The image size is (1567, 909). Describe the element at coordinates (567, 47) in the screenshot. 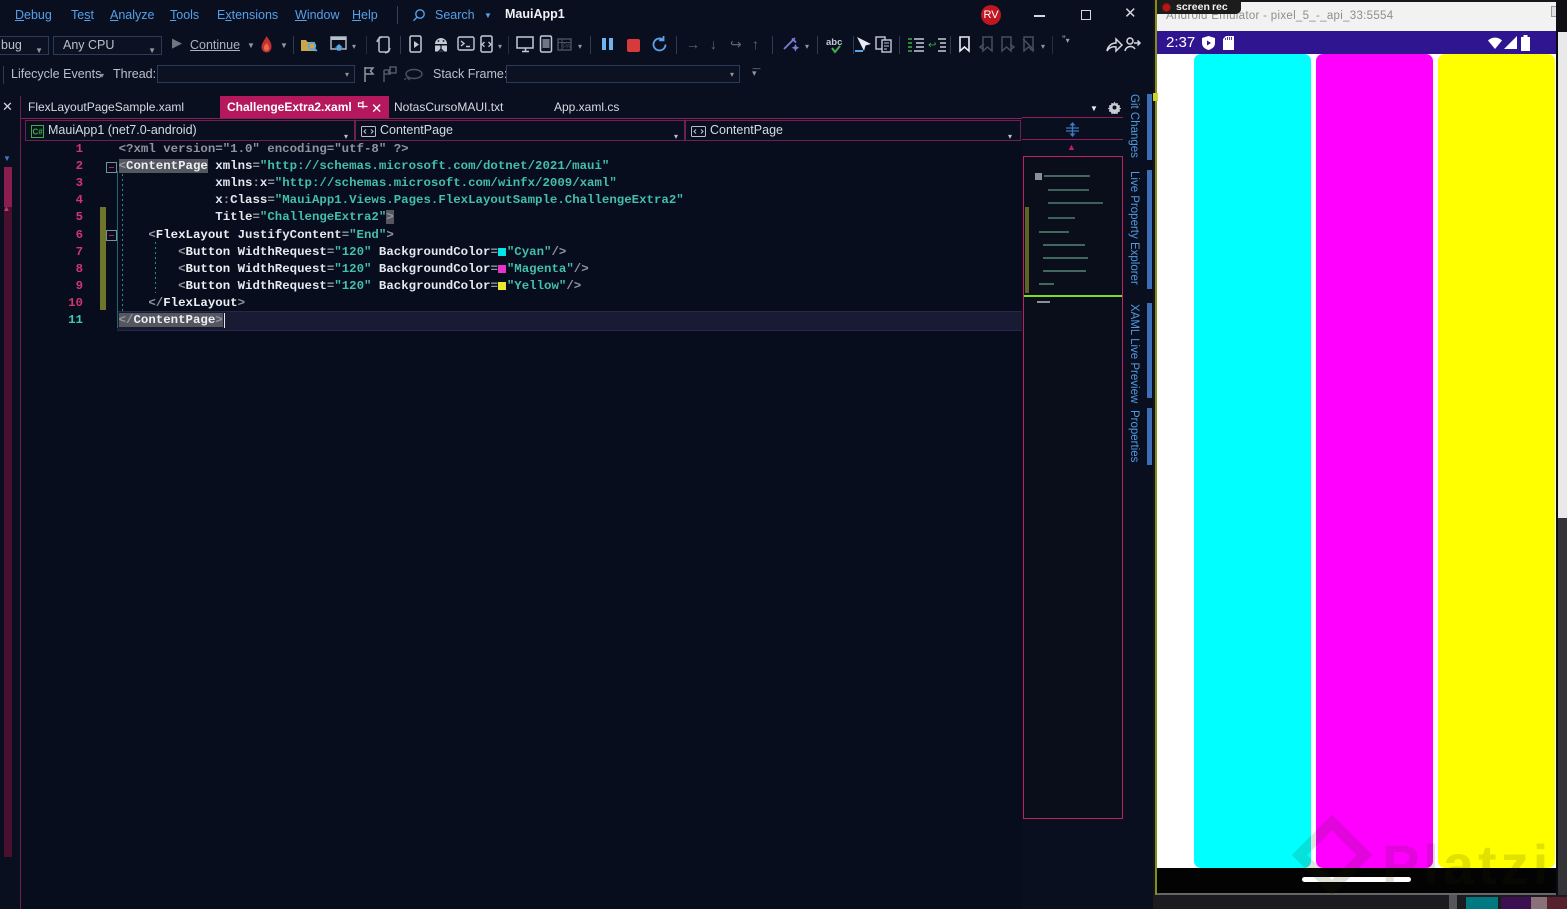

I see `svg-text: PA` at that location.